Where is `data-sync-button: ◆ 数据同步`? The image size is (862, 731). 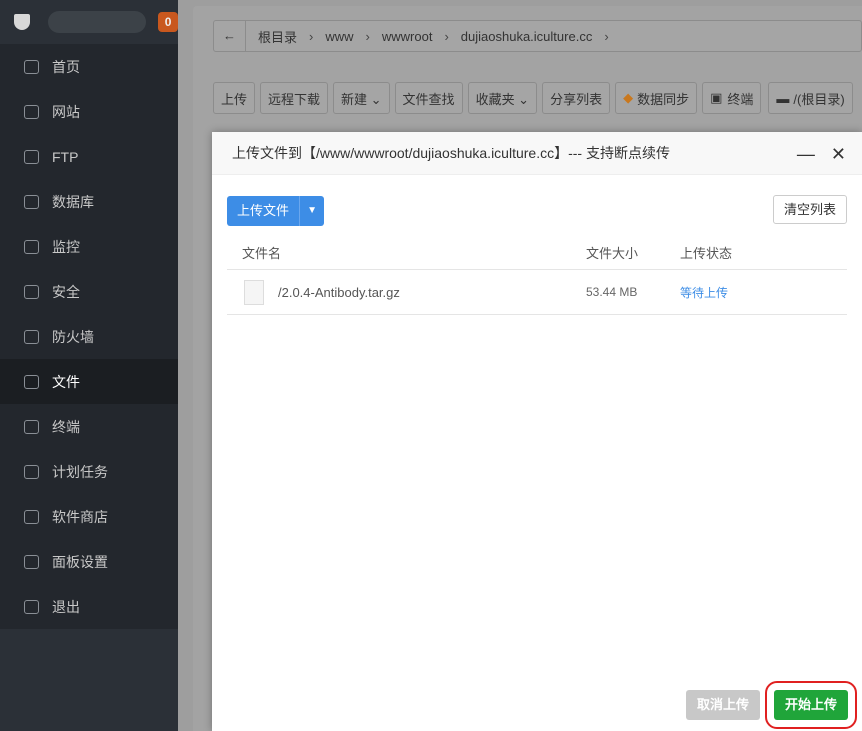 data-sync-button: ◆ 数据同步 is located at coordinates (656, 98).